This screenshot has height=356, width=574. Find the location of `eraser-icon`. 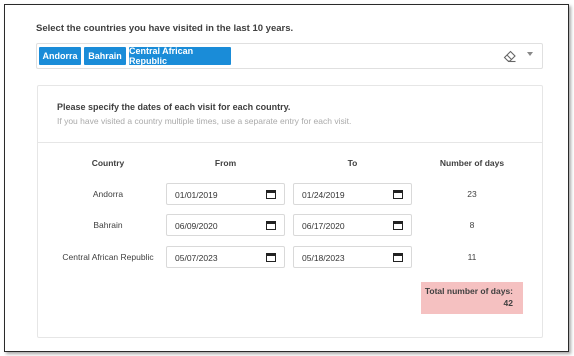

eraser-icon is located at coordinates (510, 56).